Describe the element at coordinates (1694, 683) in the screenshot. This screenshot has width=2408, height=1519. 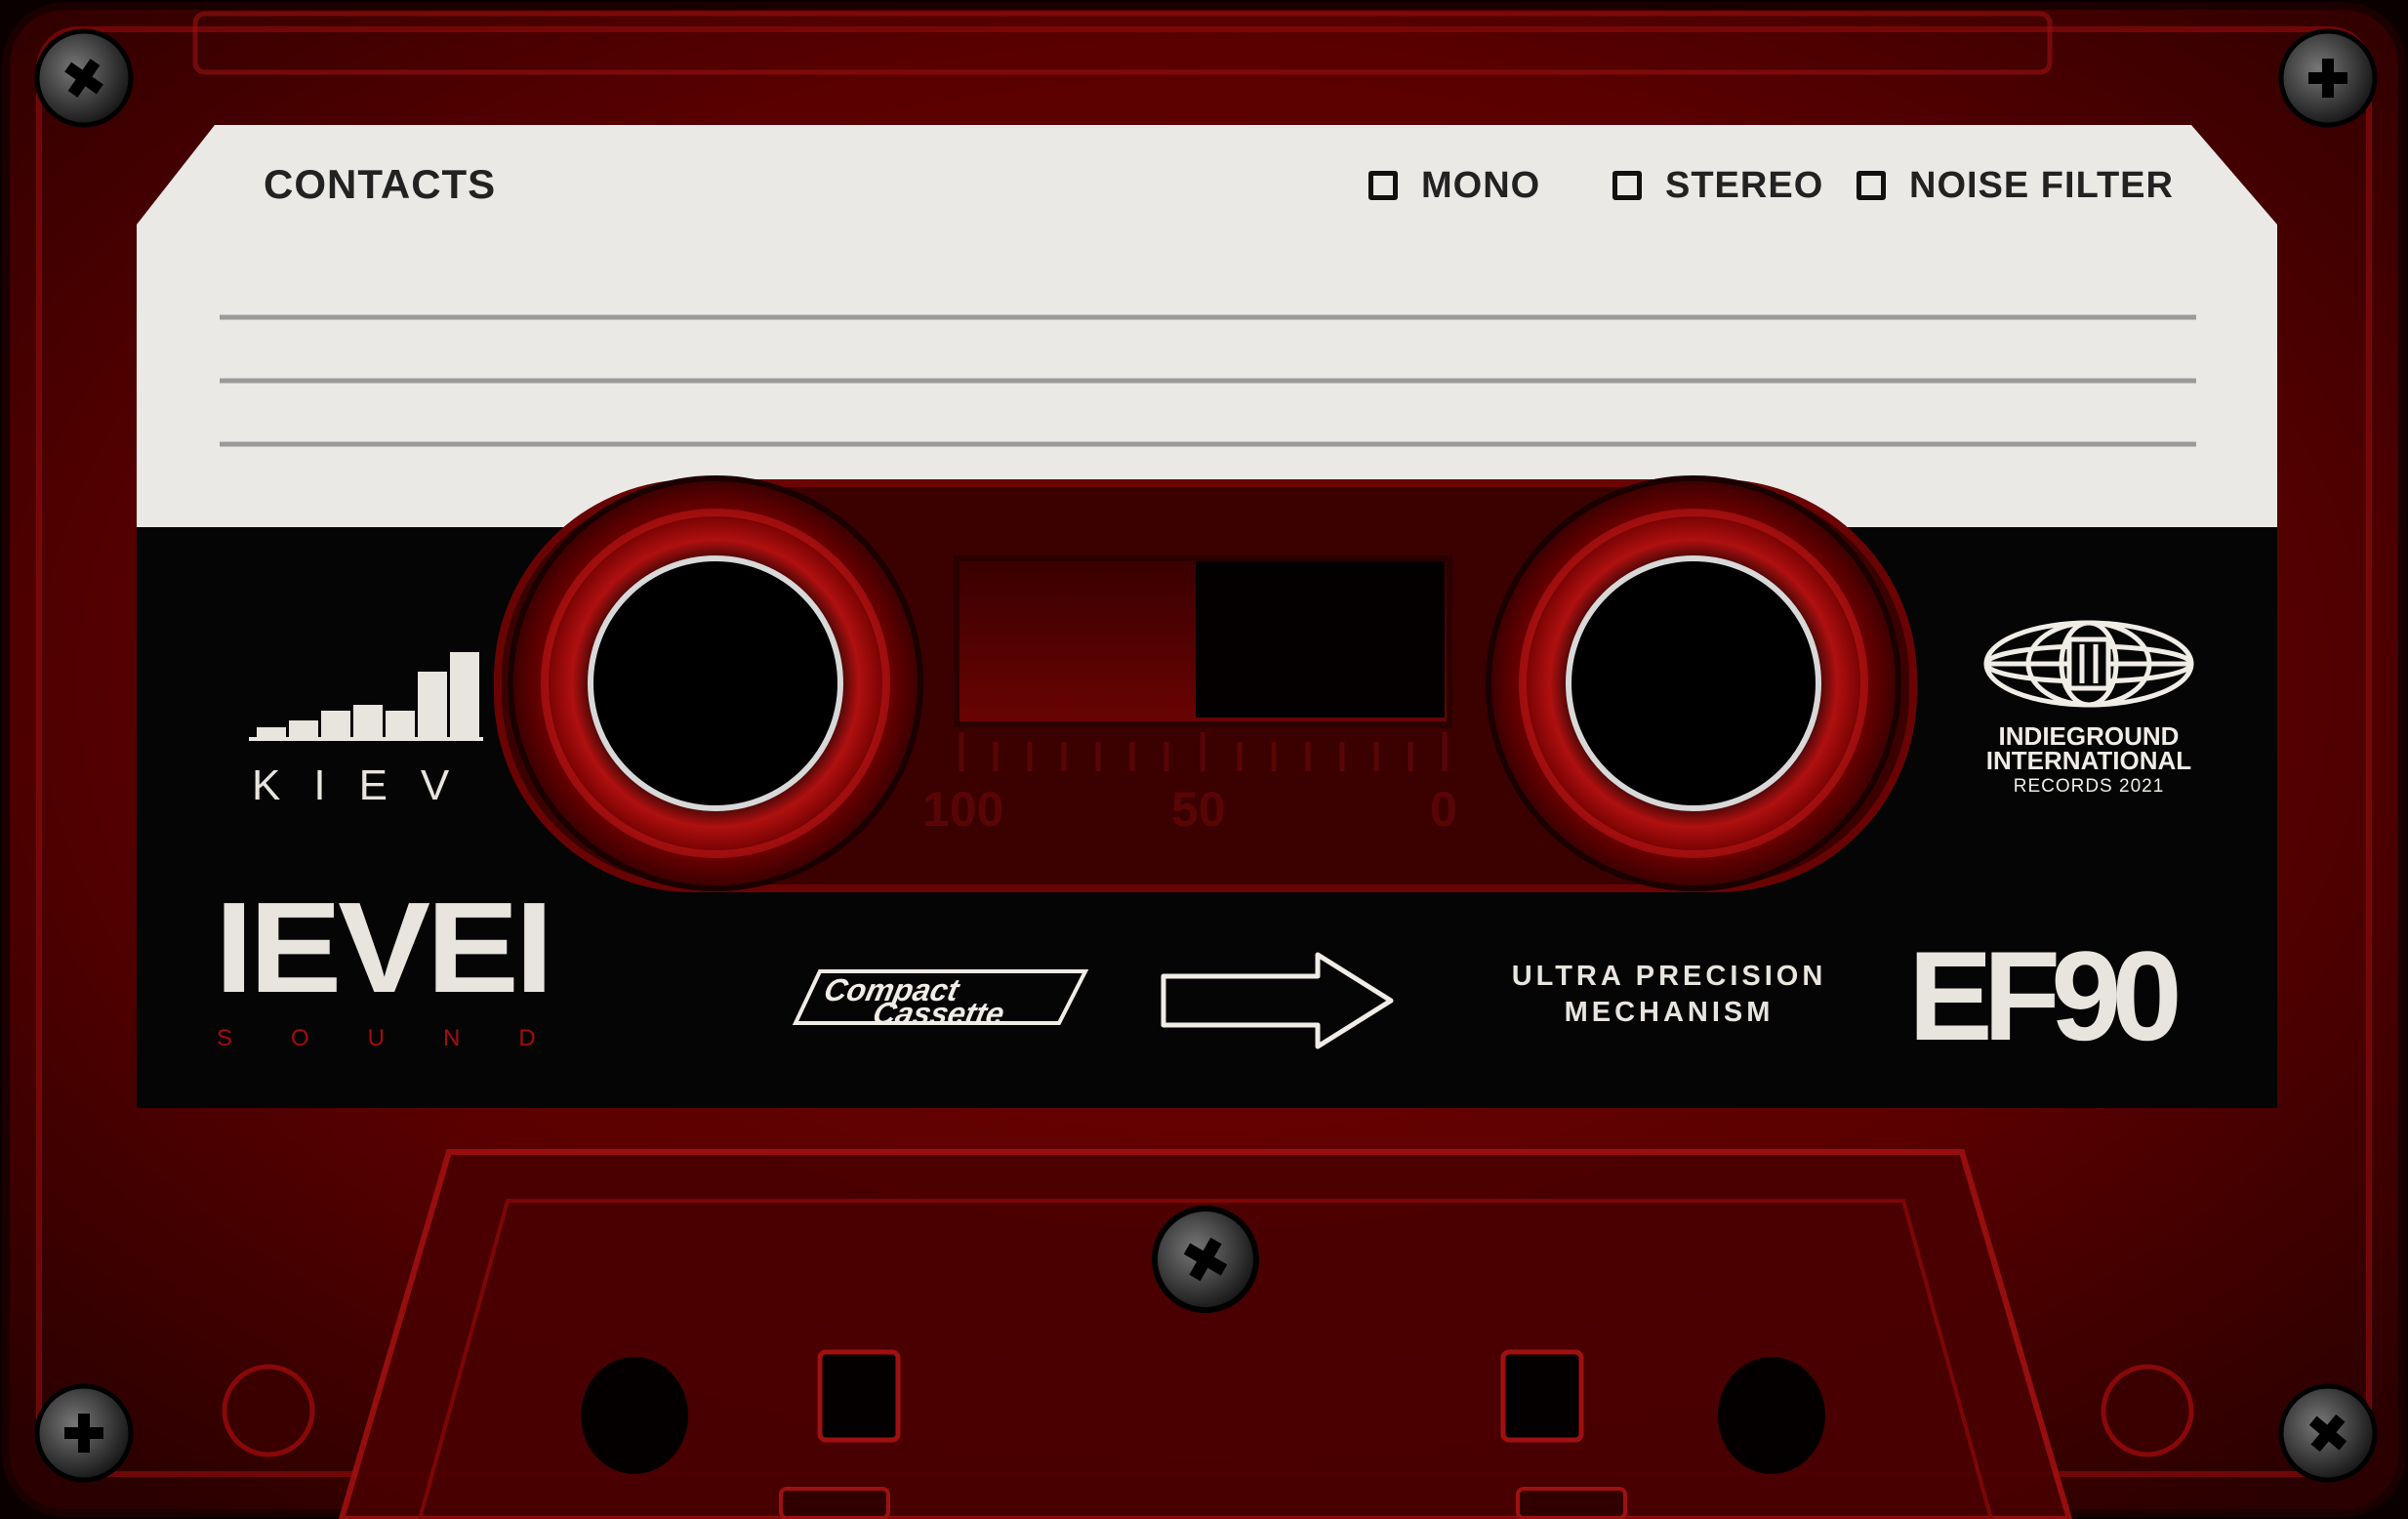
I see `right-reel` at that location.